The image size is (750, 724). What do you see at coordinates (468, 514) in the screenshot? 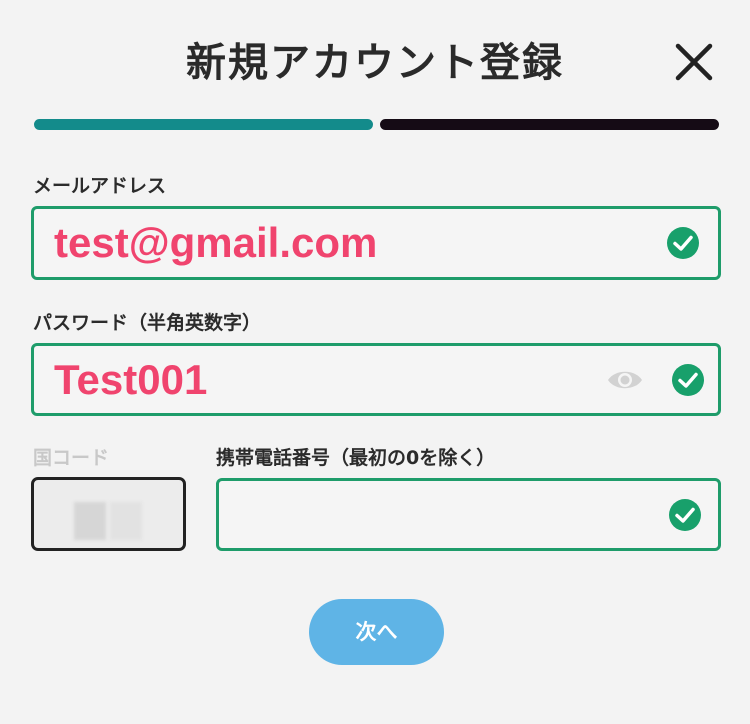
I see `phone-field` at bounding box center [468, 514].